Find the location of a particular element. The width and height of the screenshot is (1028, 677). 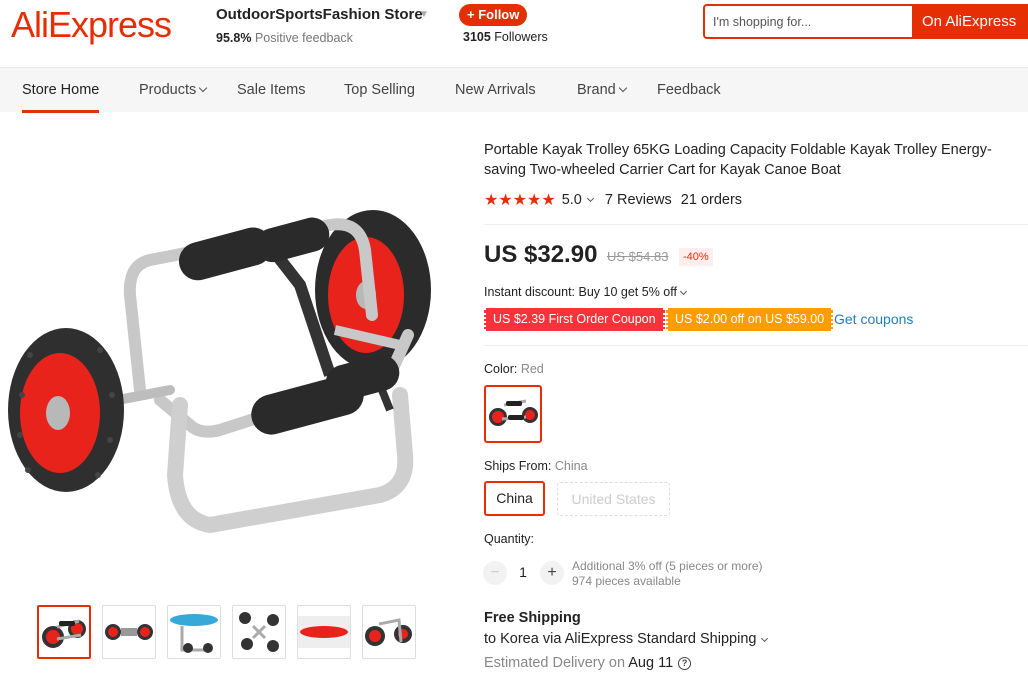

nav-brand: Brand is located at coordinates (602, 90).